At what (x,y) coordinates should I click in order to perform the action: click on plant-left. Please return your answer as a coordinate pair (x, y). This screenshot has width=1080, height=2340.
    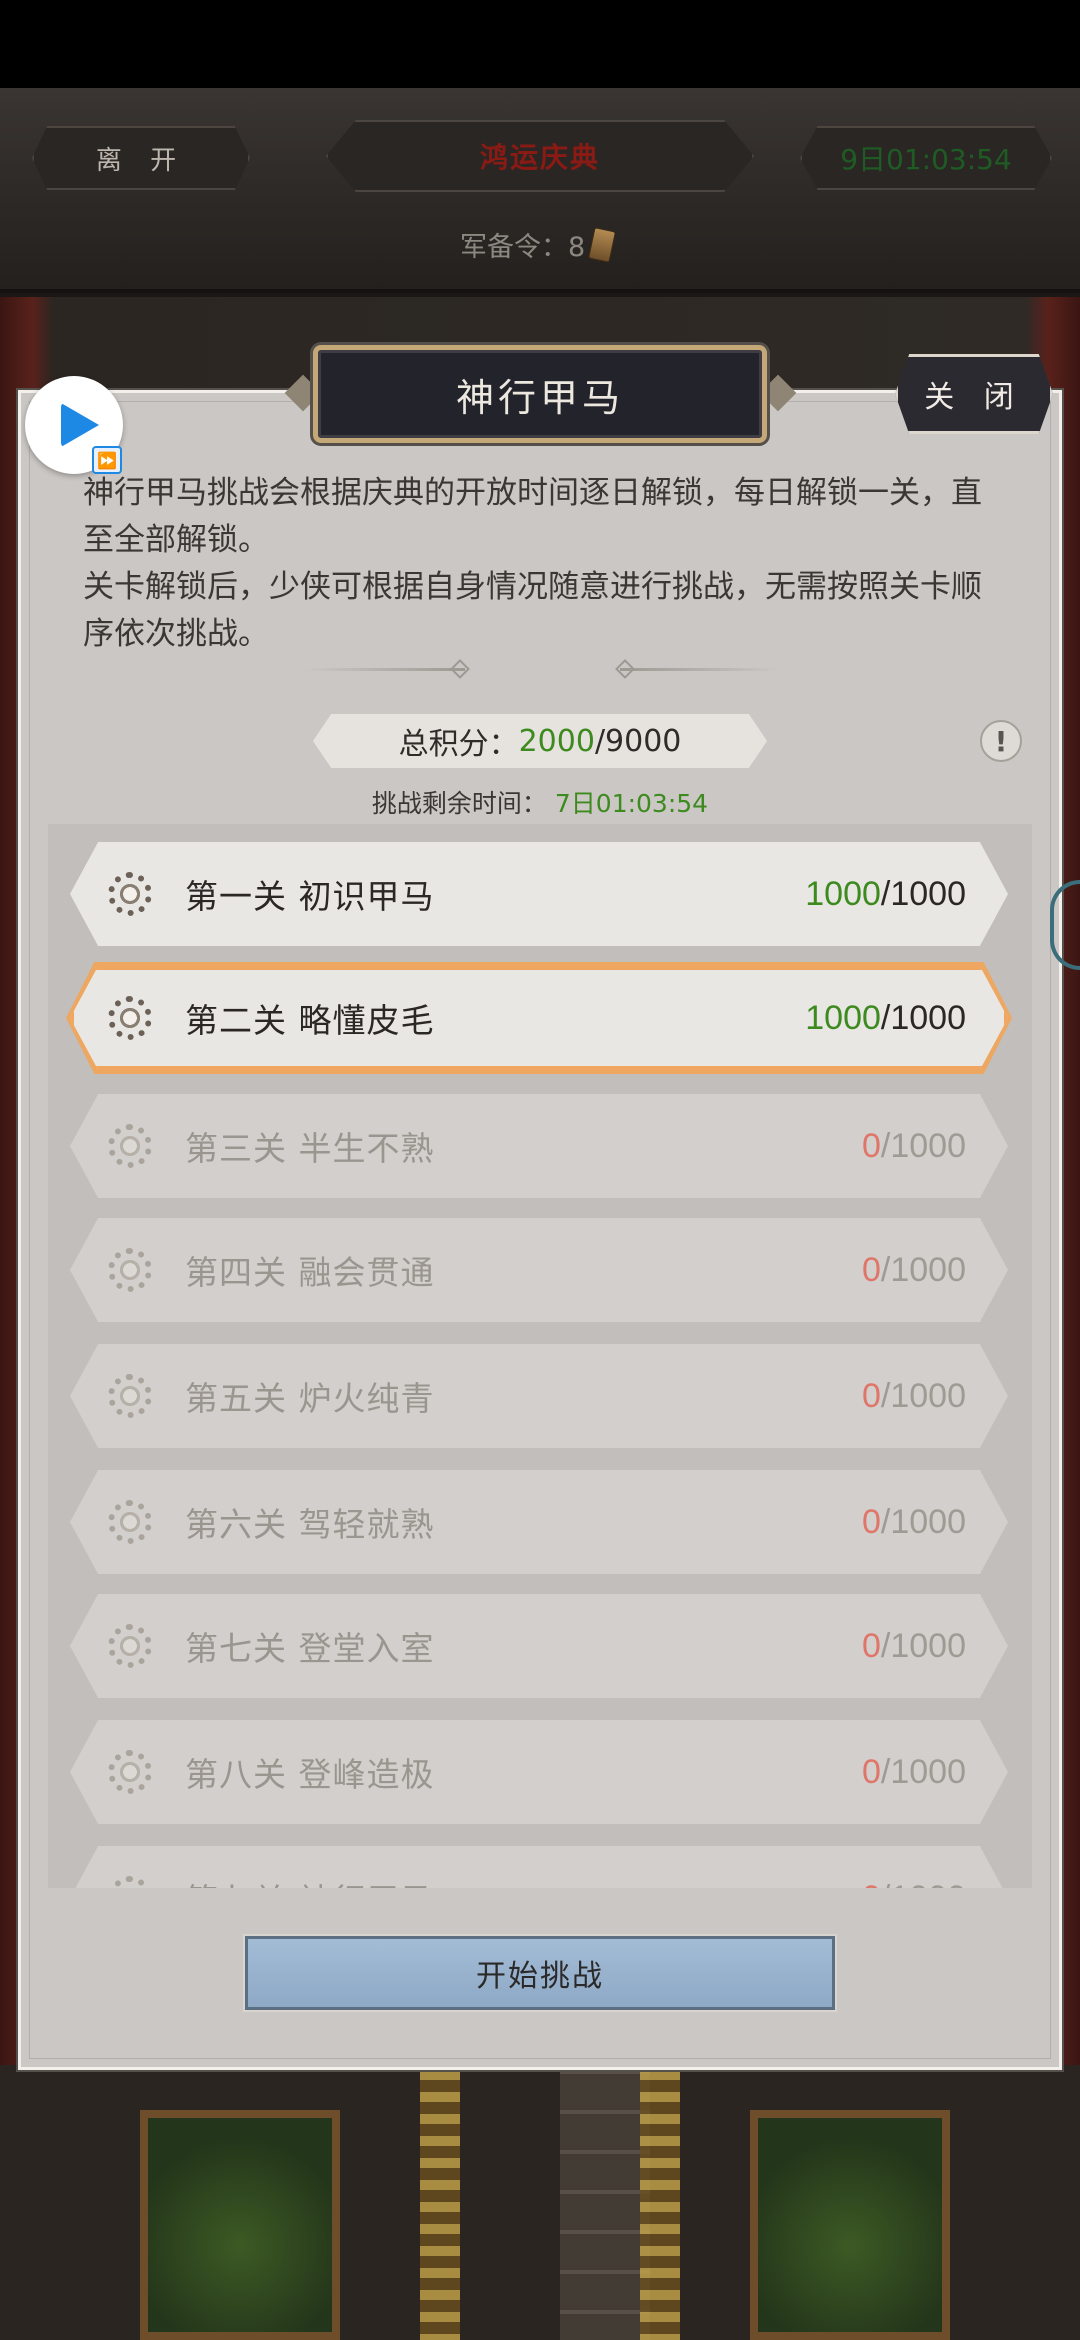
    Looking at the image, I should click on (240, 2225).